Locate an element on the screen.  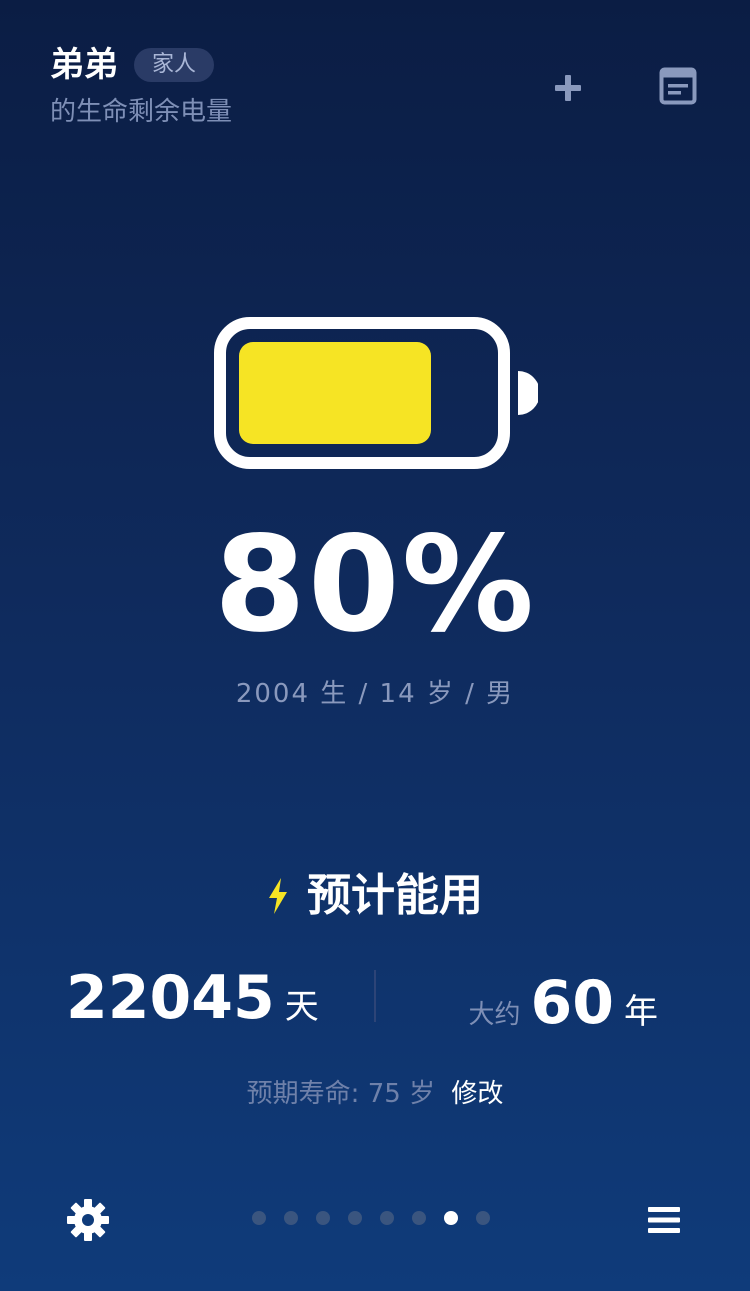
menu-icon is located at coordinates (664, 1220).